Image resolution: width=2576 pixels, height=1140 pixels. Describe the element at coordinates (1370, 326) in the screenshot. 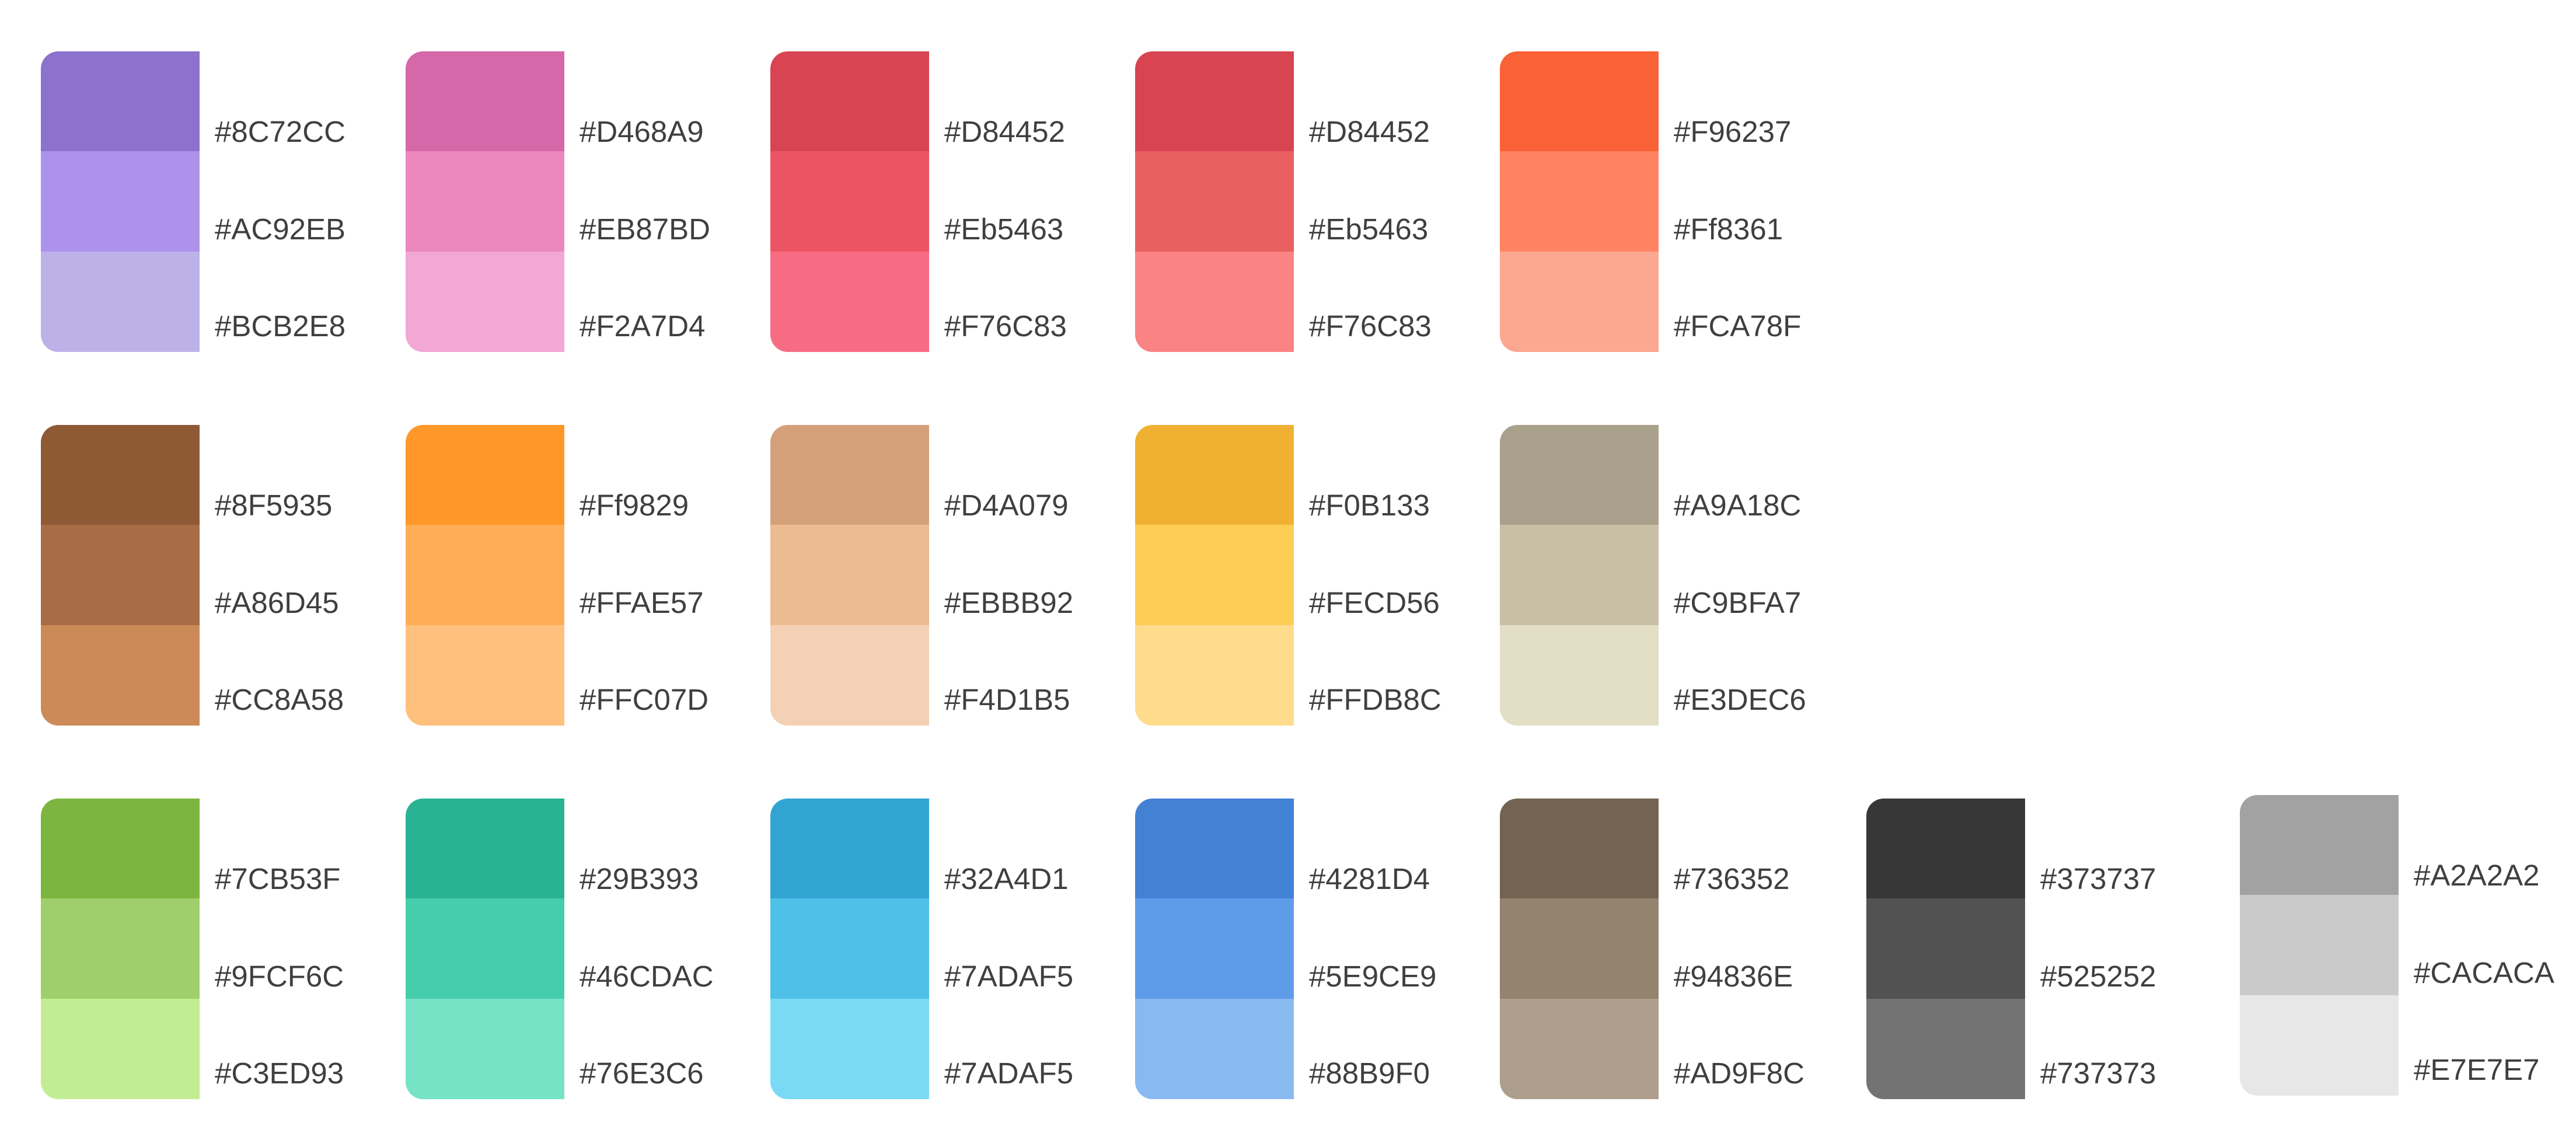

I see `hex-code-label: #F76C83` at that location.